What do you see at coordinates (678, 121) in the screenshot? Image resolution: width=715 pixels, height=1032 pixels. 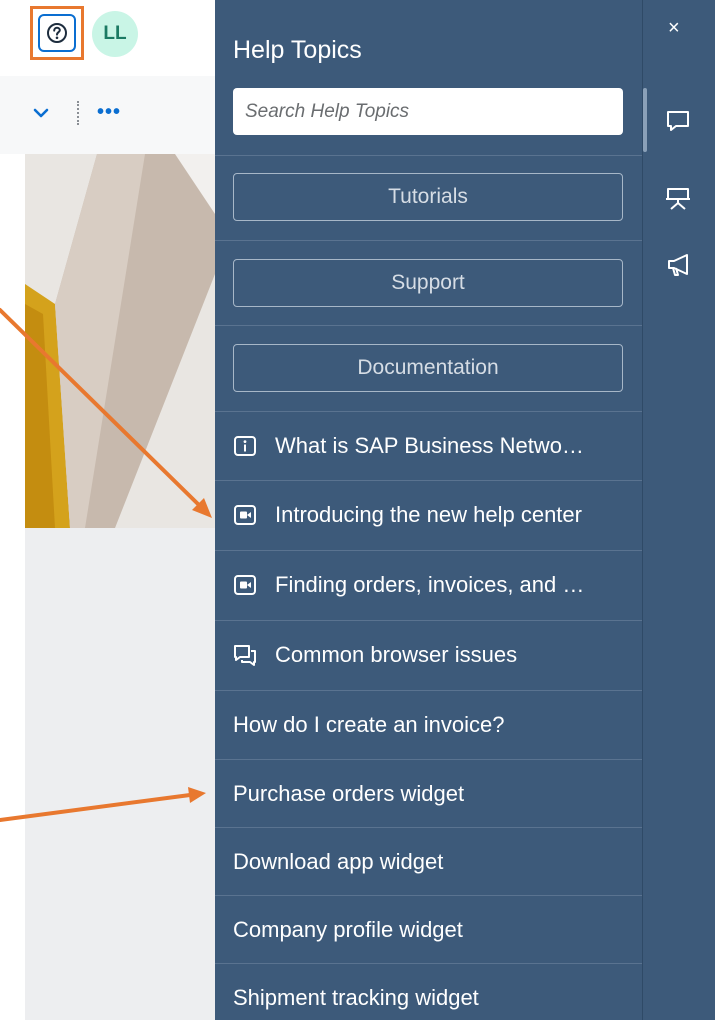 I see `feedback-icon` at bounding box center [678, 121].